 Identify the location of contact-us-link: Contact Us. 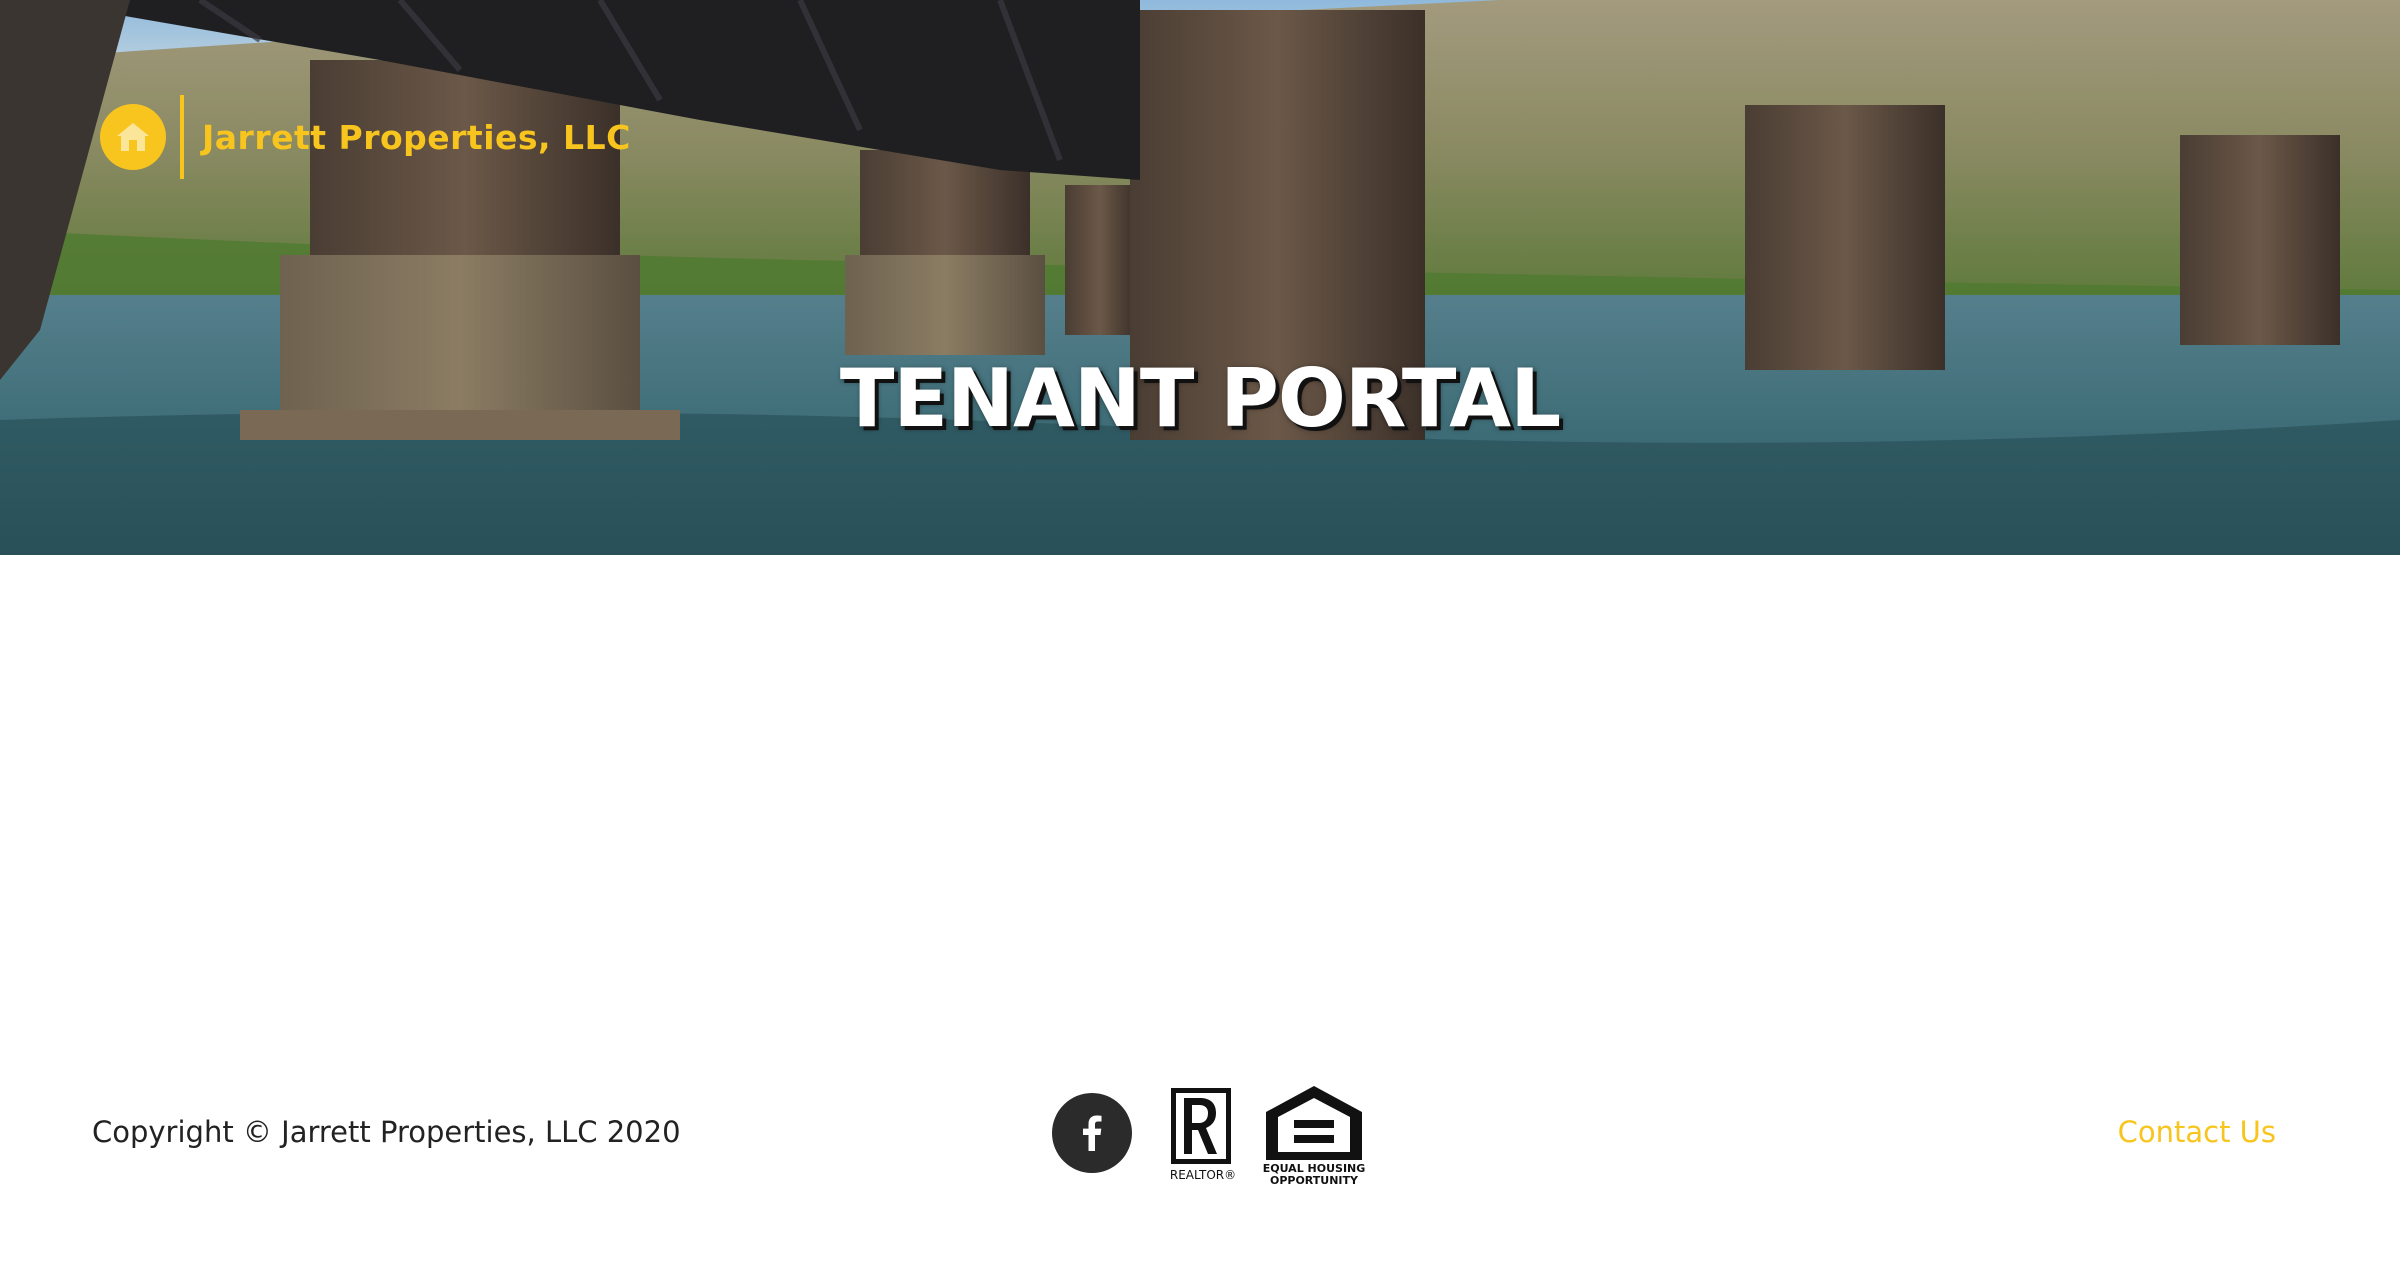
(2197, 1132).